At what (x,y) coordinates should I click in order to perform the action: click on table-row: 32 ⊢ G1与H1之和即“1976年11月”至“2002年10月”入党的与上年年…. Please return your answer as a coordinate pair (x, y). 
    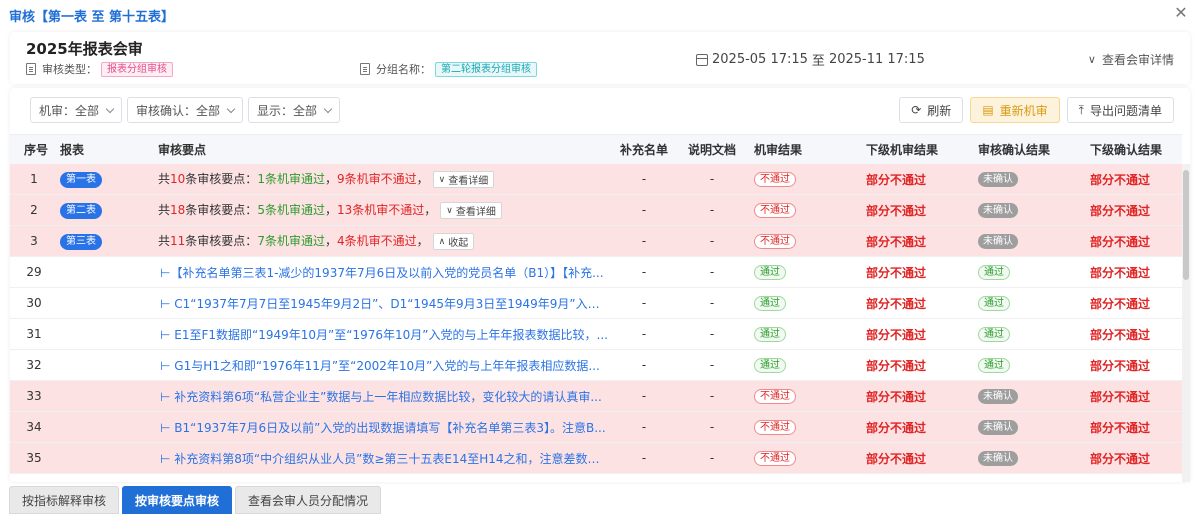
    Looking at the image, I should click on (596, 365).